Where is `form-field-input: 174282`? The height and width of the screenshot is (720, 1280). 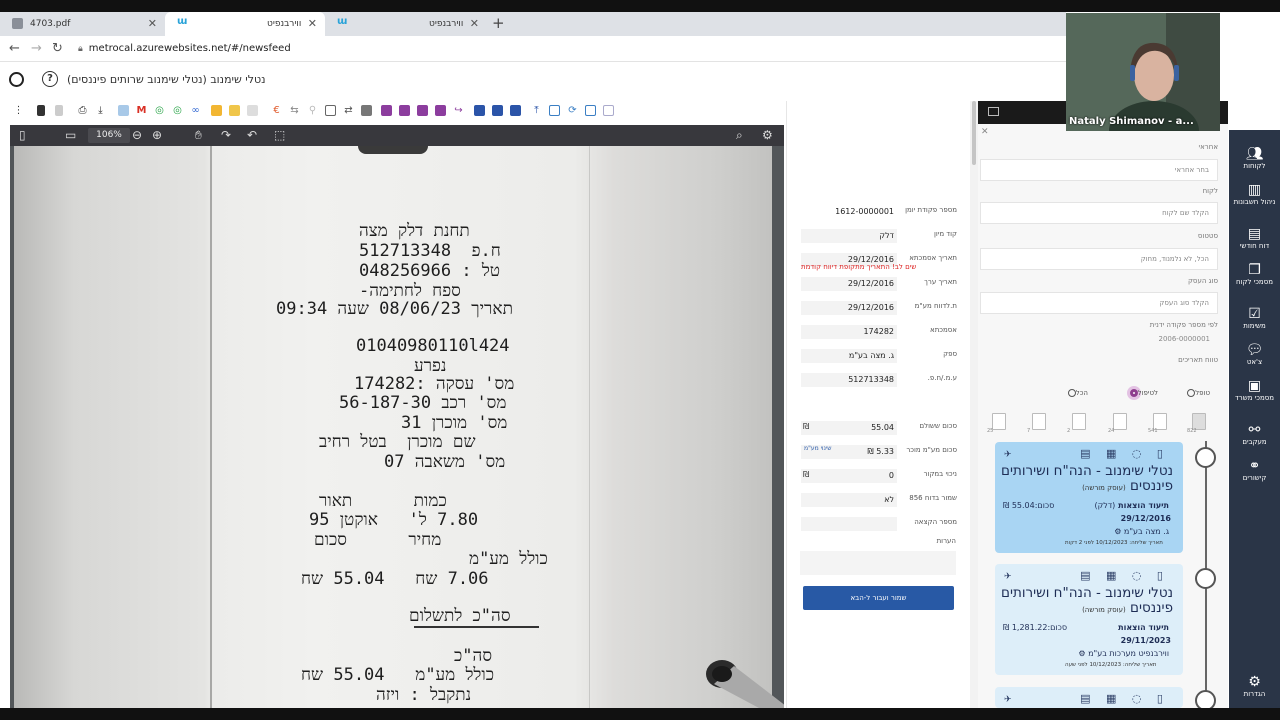
form-field-input: 174282 is located at coordinates (849, 332).